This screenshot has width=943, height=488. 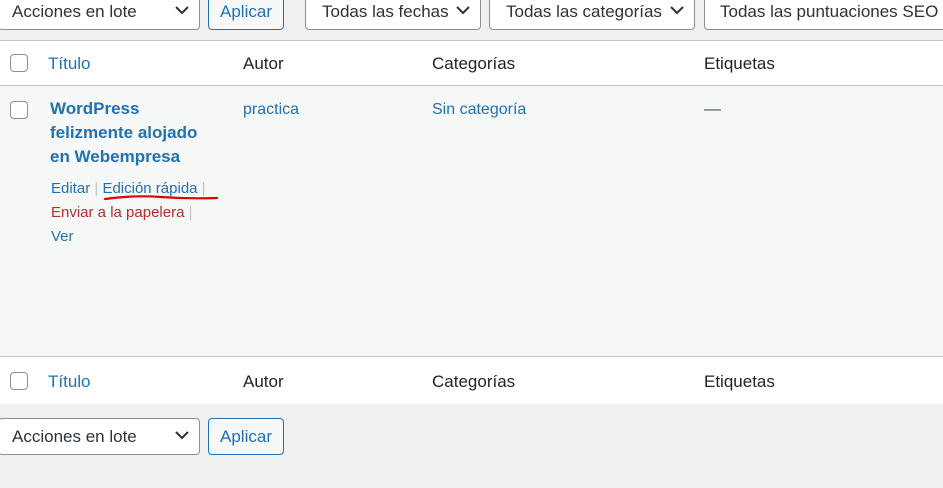 What do you see at coordinates (117, 212) in the screenshot?
I see `trash-link: Enviar a la papelera` at bounding box center [117, 212].